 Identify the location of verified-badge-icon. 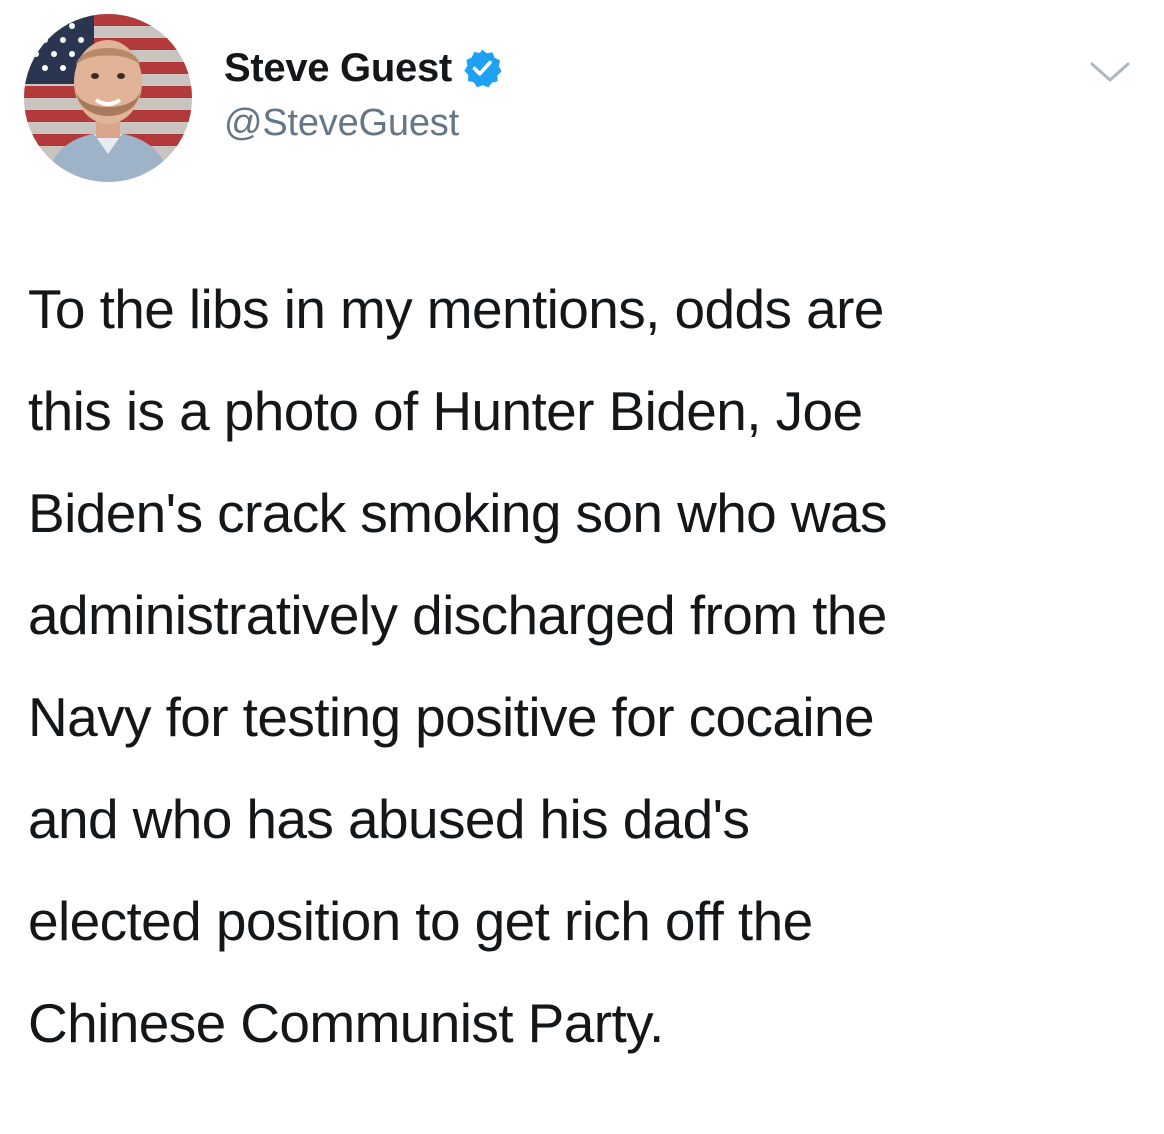
(482, 68).